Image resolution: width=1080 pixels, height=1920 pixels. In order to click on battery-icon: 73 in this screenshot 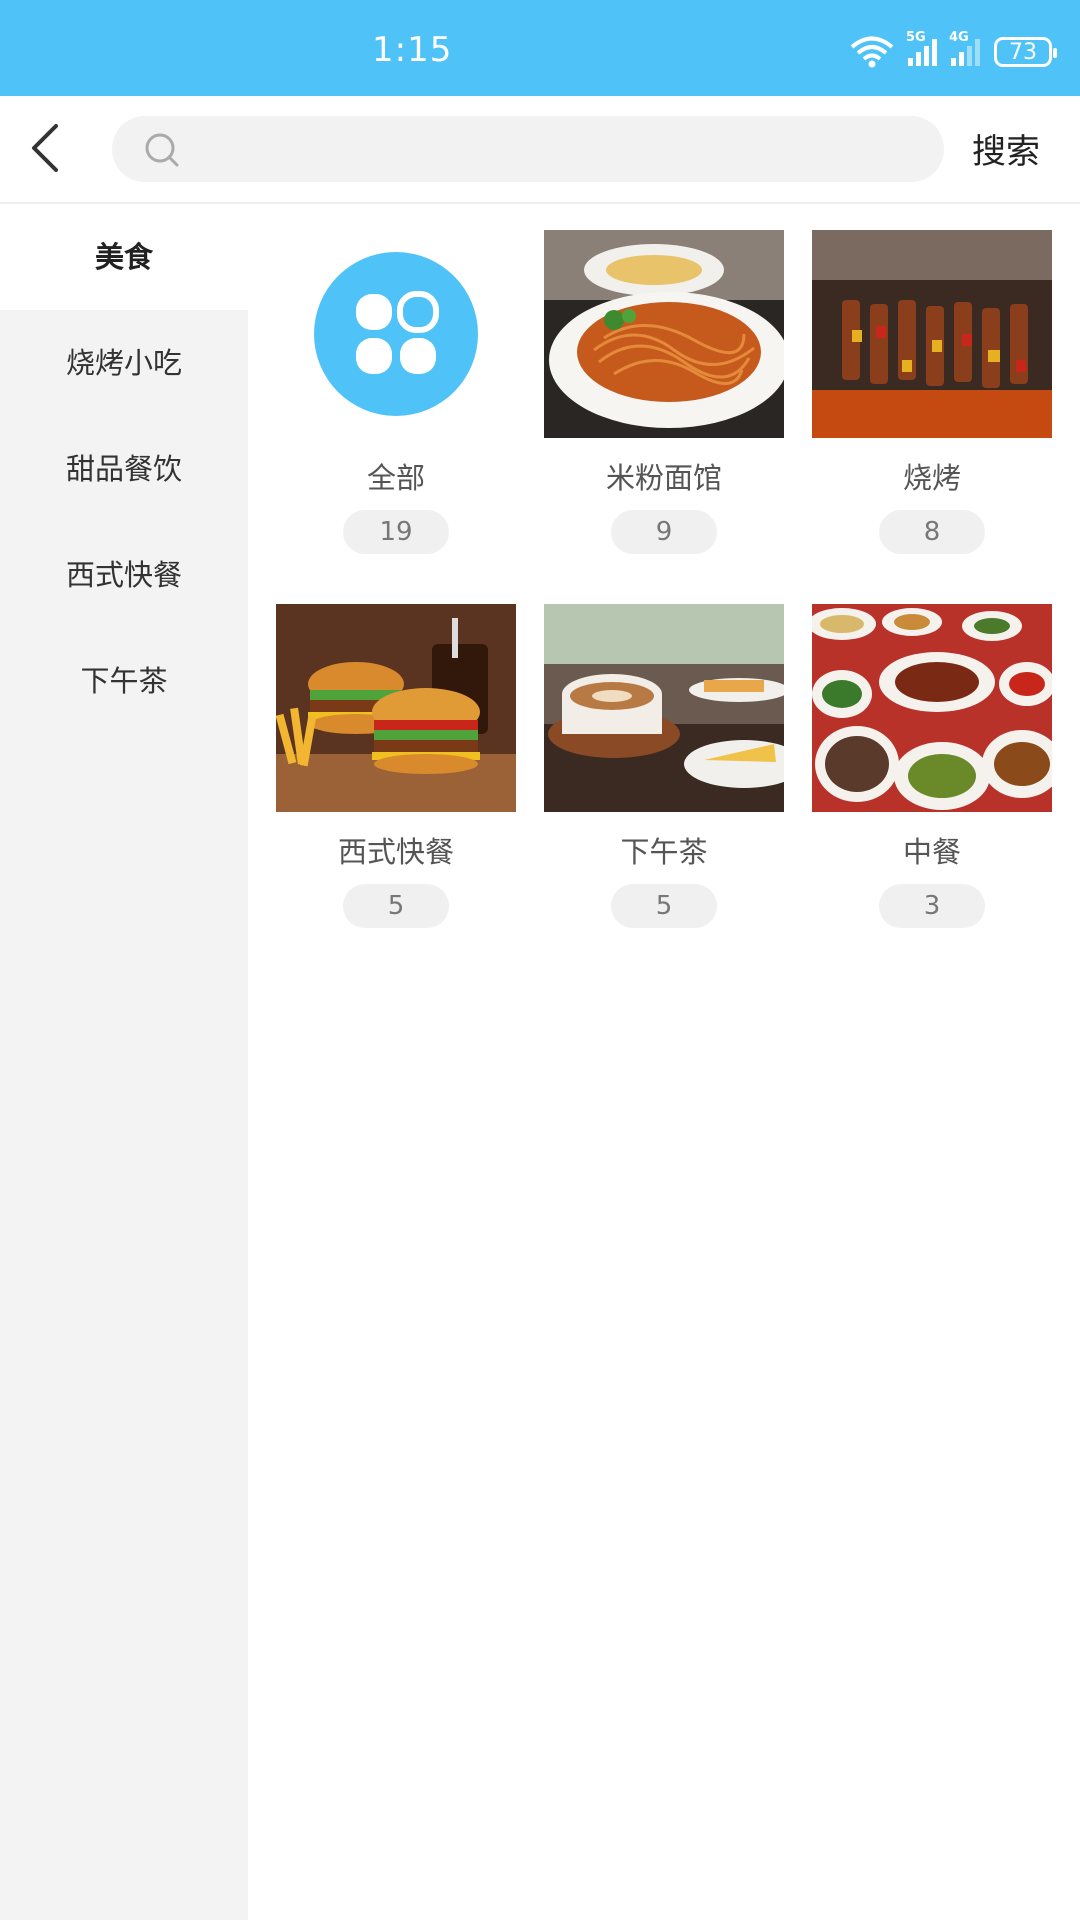, I will do `click(1025, 52)`.